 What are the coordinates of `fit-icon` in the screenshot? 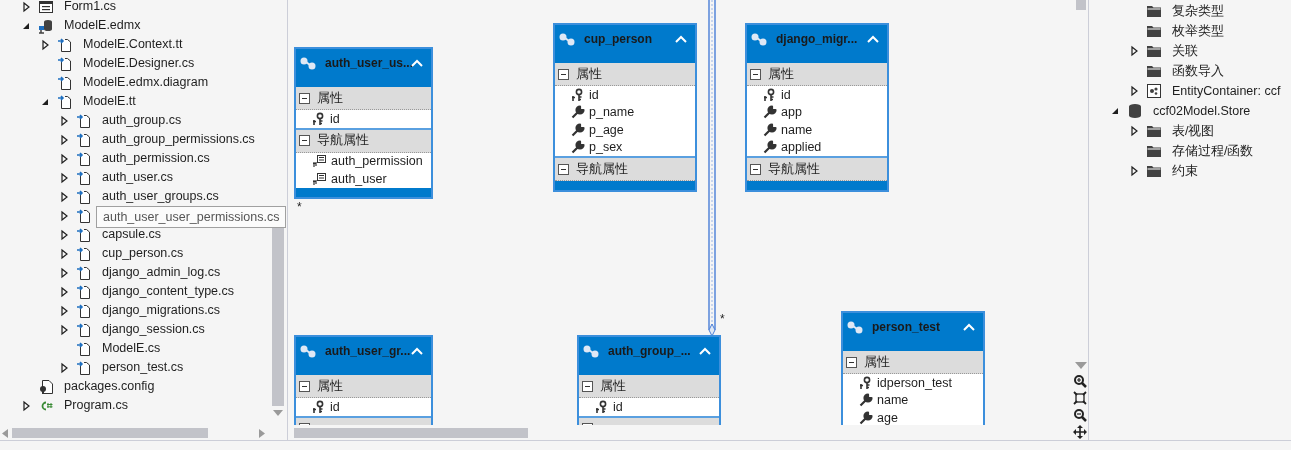 It's located at (1080, 398).